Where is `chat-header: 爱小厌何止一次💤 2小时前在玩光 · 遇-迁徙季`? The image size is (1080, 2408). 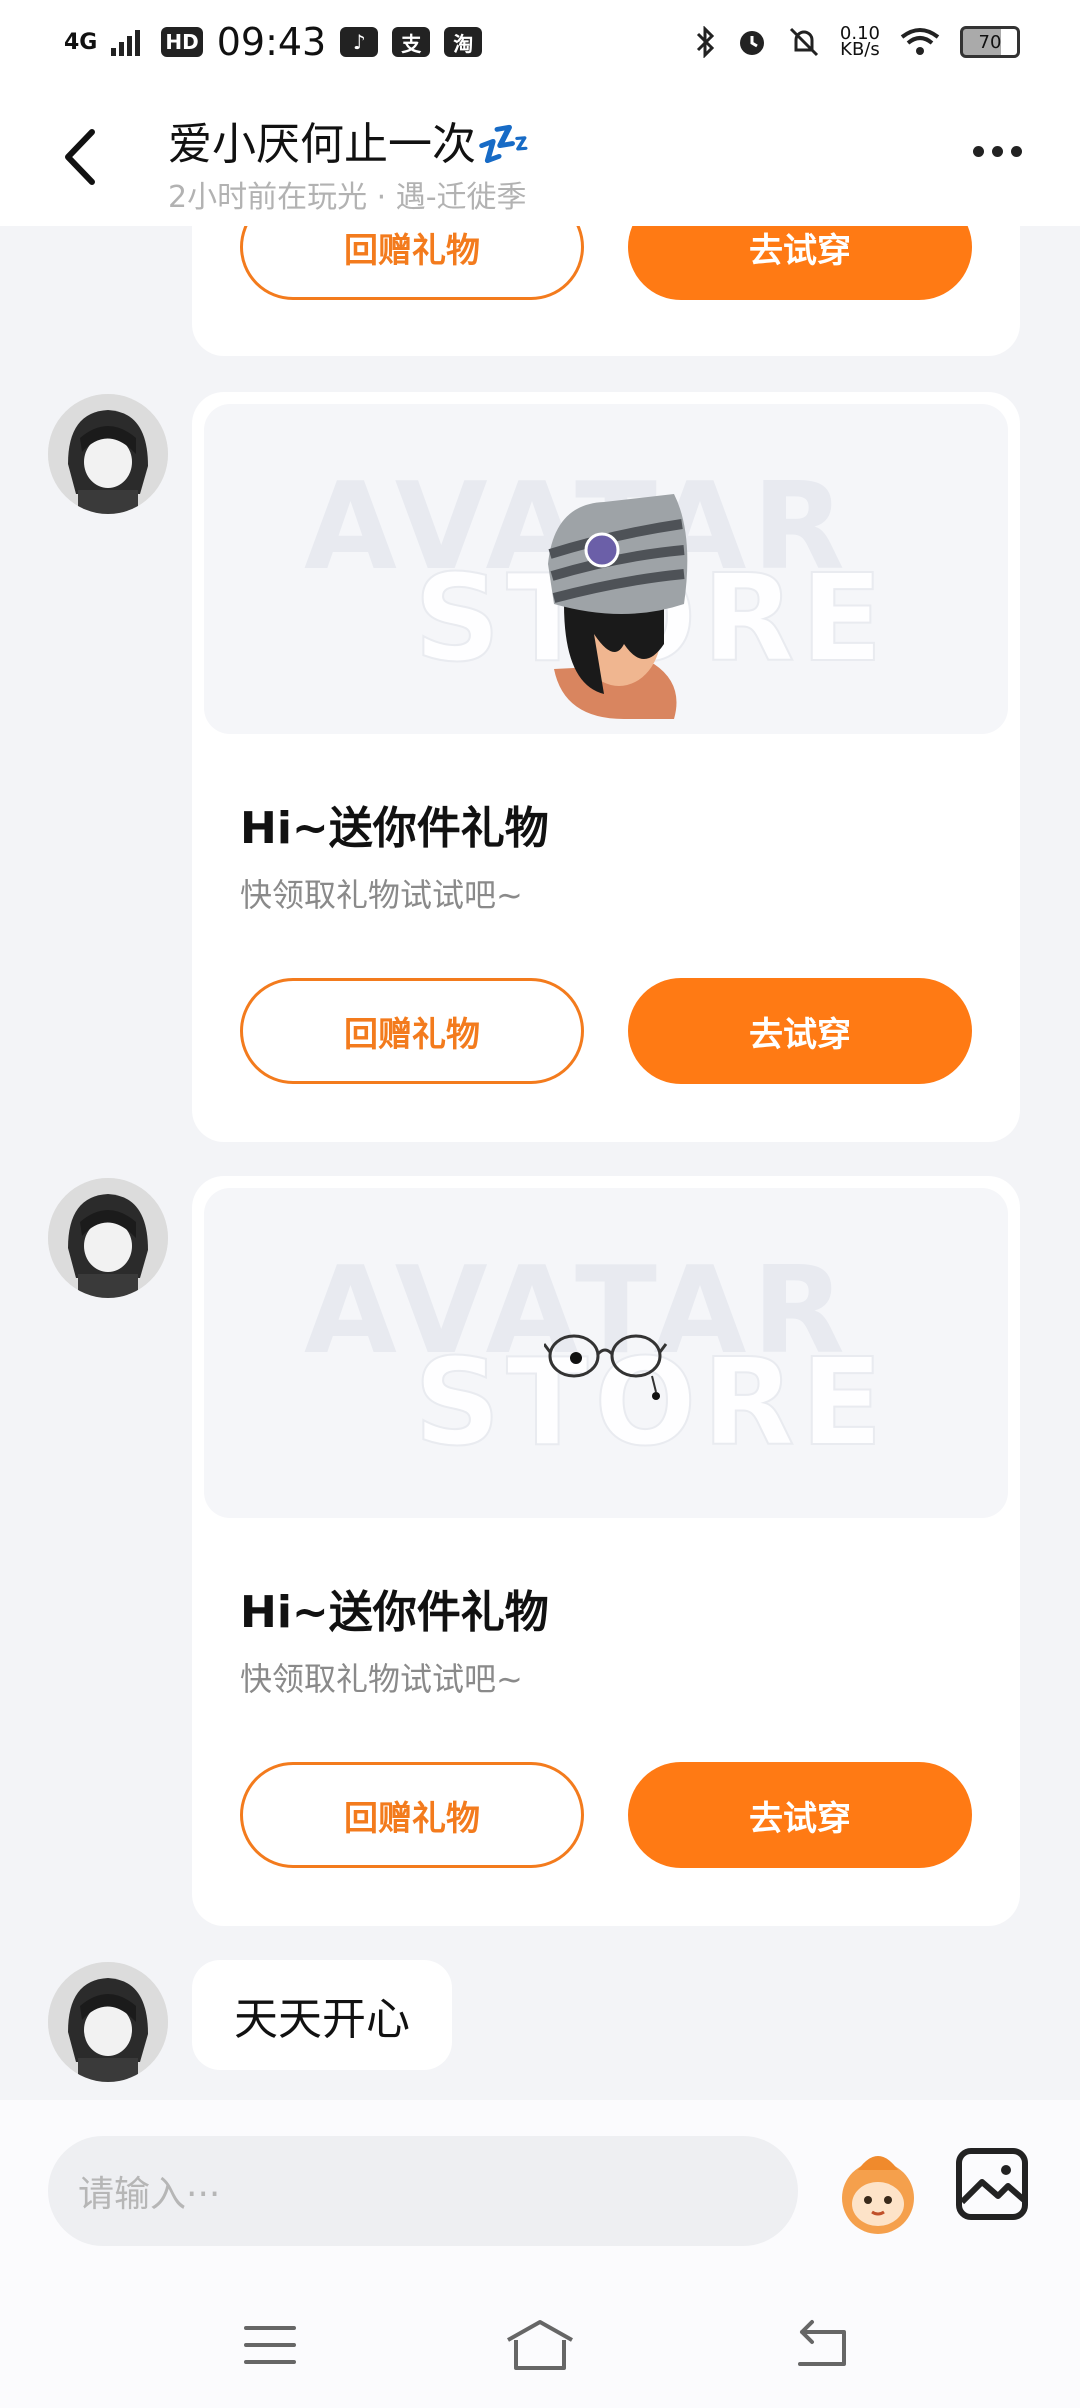
chat-header: 爱小厌何止一次💤 2小时前在玩光 · 遇-迁徙季 is located at coordinates (540, 155).